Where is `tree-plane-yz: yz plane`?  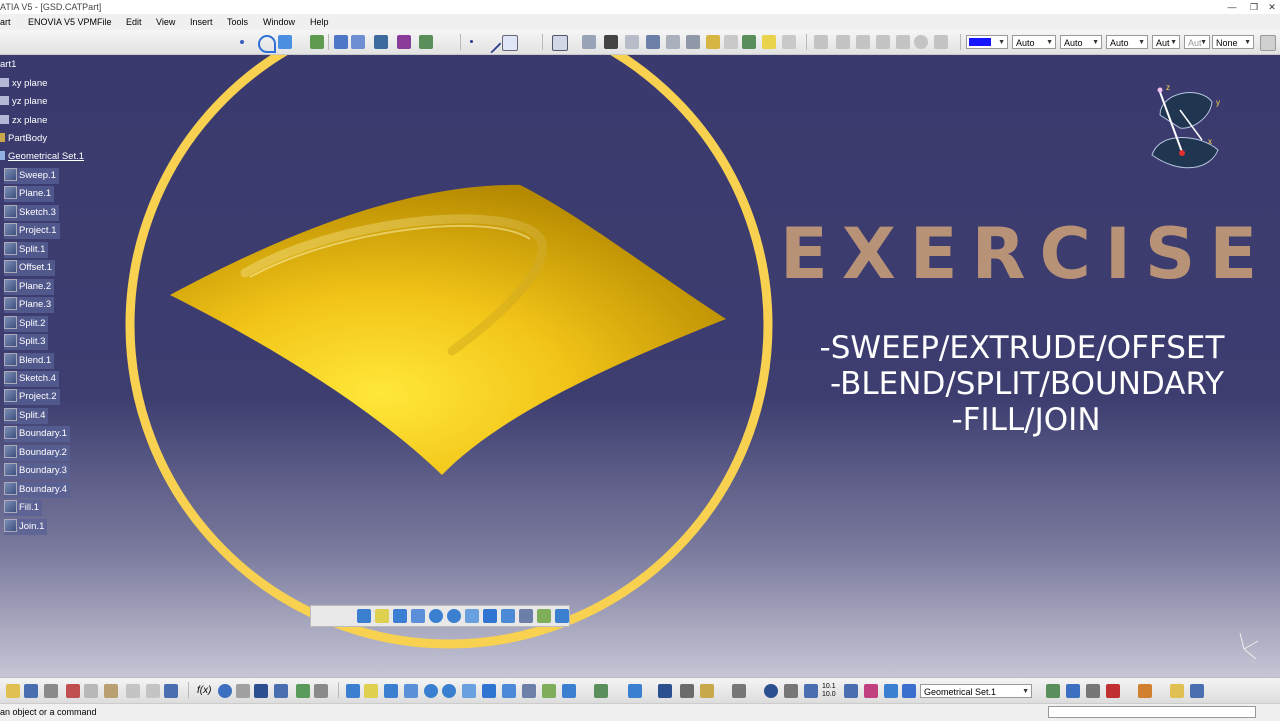 tree-plane-yz: yz plane is located at coordinates (23, 102).